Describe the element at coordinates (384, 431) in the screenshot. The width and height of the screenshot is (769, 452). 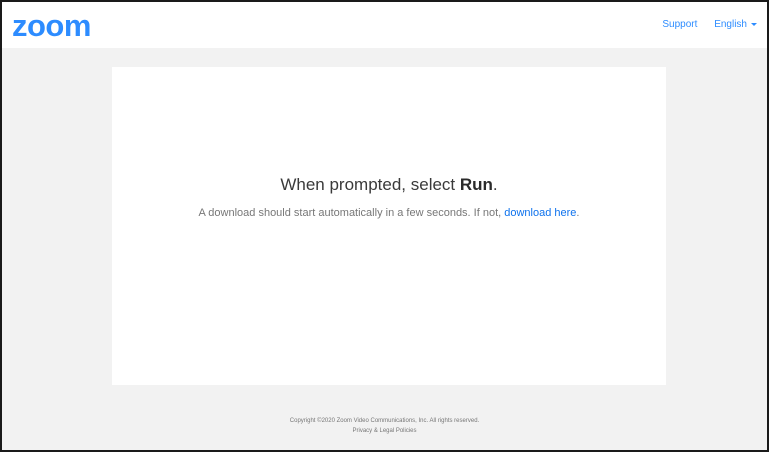
I see `privacy-legal-link: Privacy & Legal Policies` at that location.